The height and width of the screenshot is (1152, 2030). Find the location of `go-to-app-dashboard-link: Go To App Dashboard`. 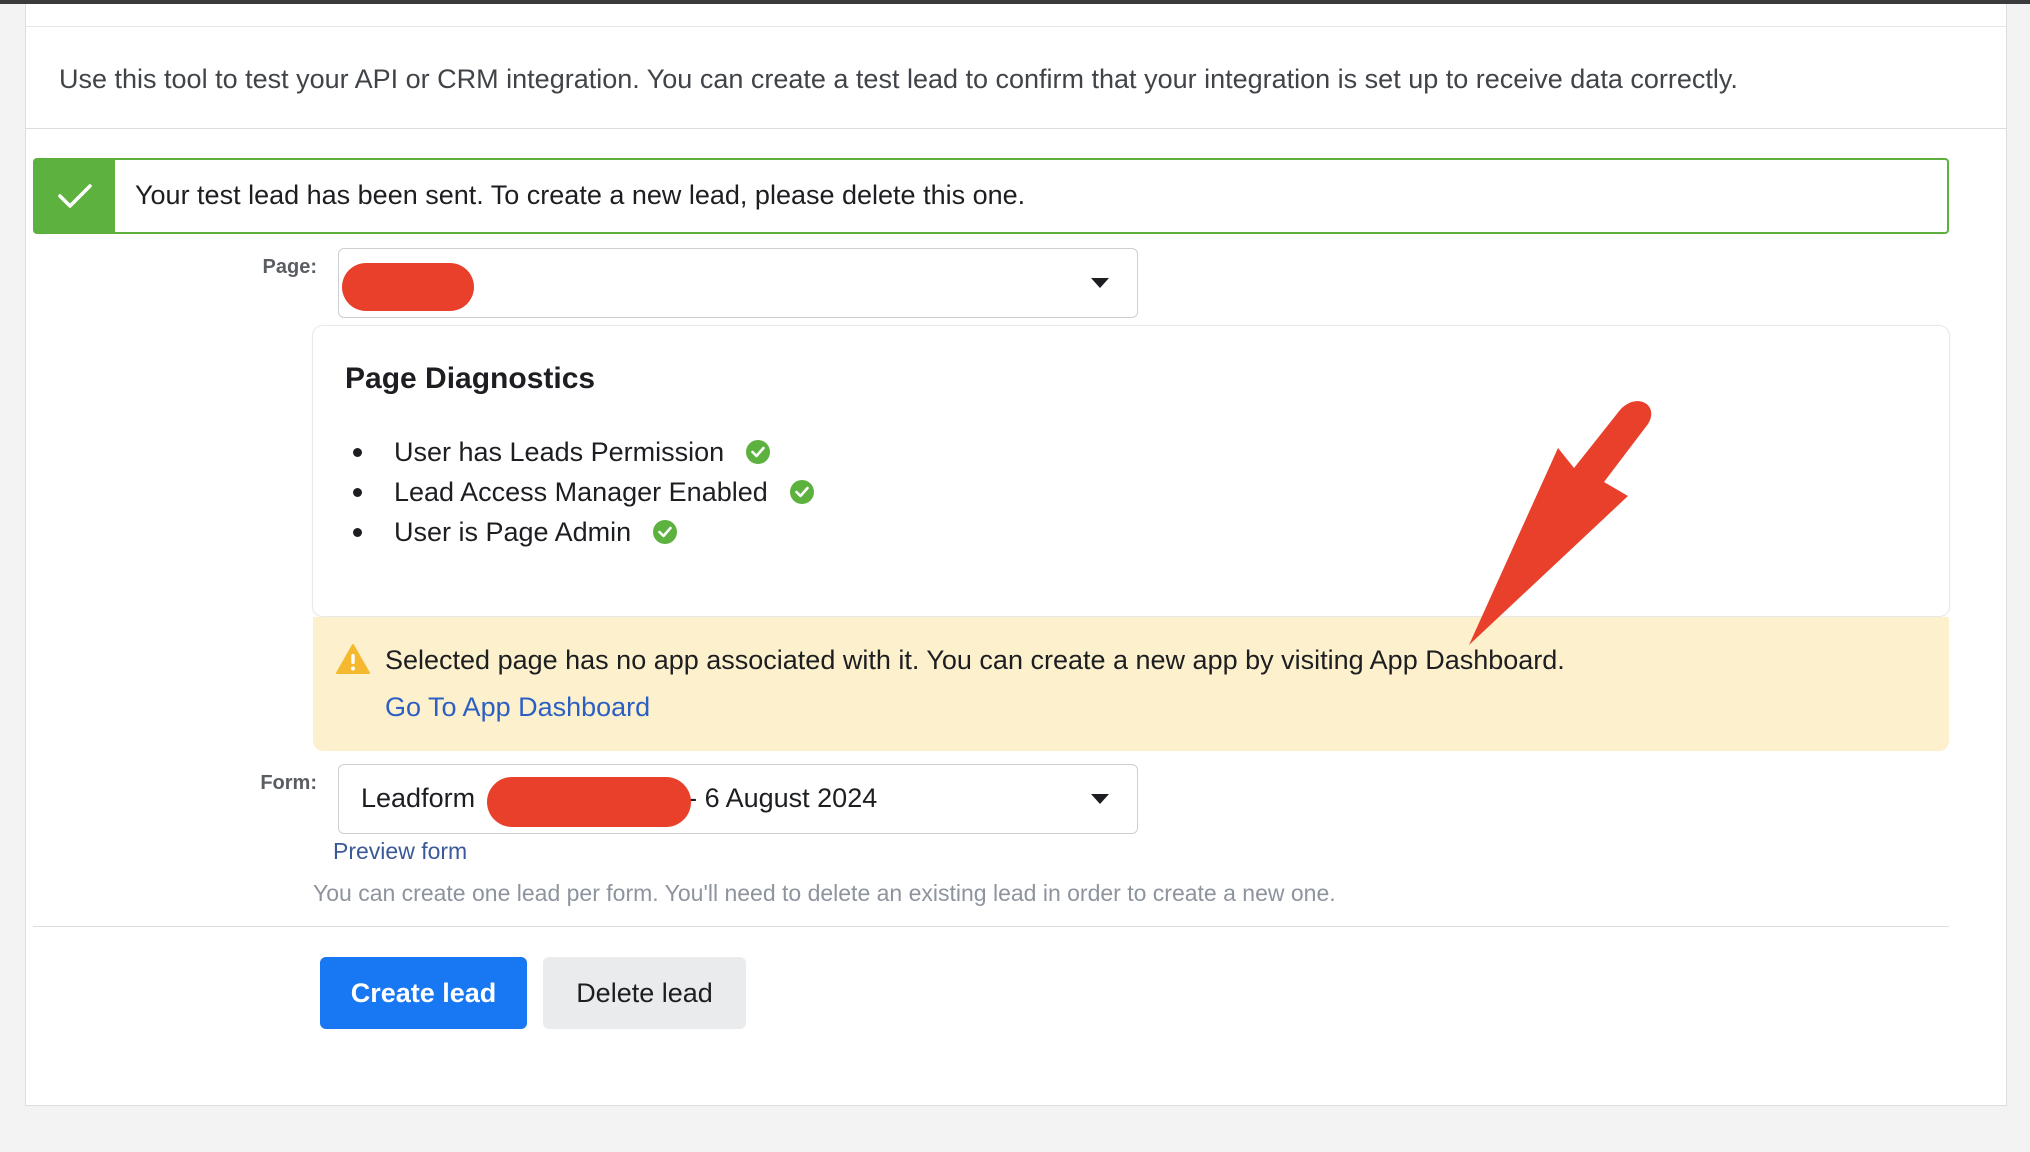

go-to-app-dashboard-link: Go To App Dashboard is located at coordinates (517, 707).